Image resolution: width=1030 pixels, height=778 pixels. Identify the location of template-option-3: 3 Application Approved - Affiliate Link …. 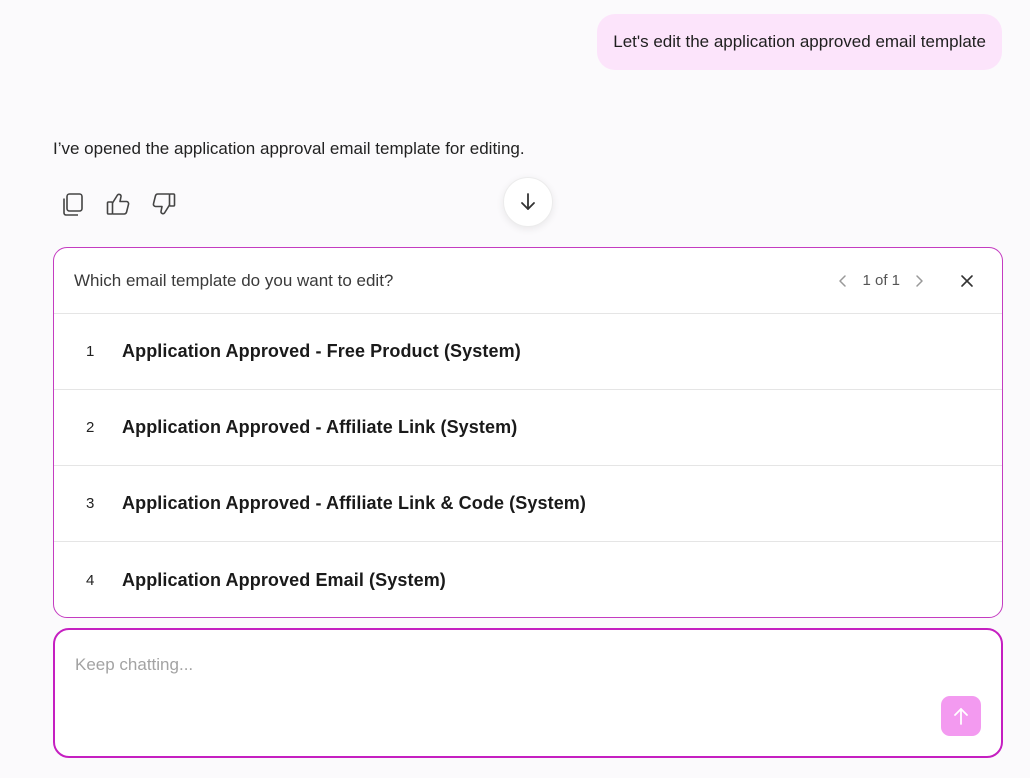
(528, 504).